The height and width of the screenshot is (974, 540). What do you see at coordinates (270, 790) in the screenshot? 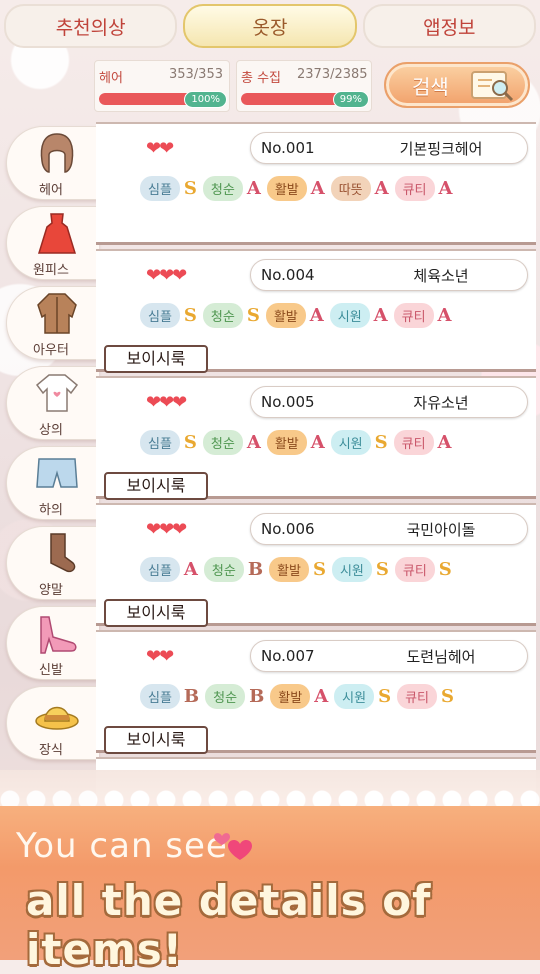
I see `lace-border` at bounding box center [270, 790].